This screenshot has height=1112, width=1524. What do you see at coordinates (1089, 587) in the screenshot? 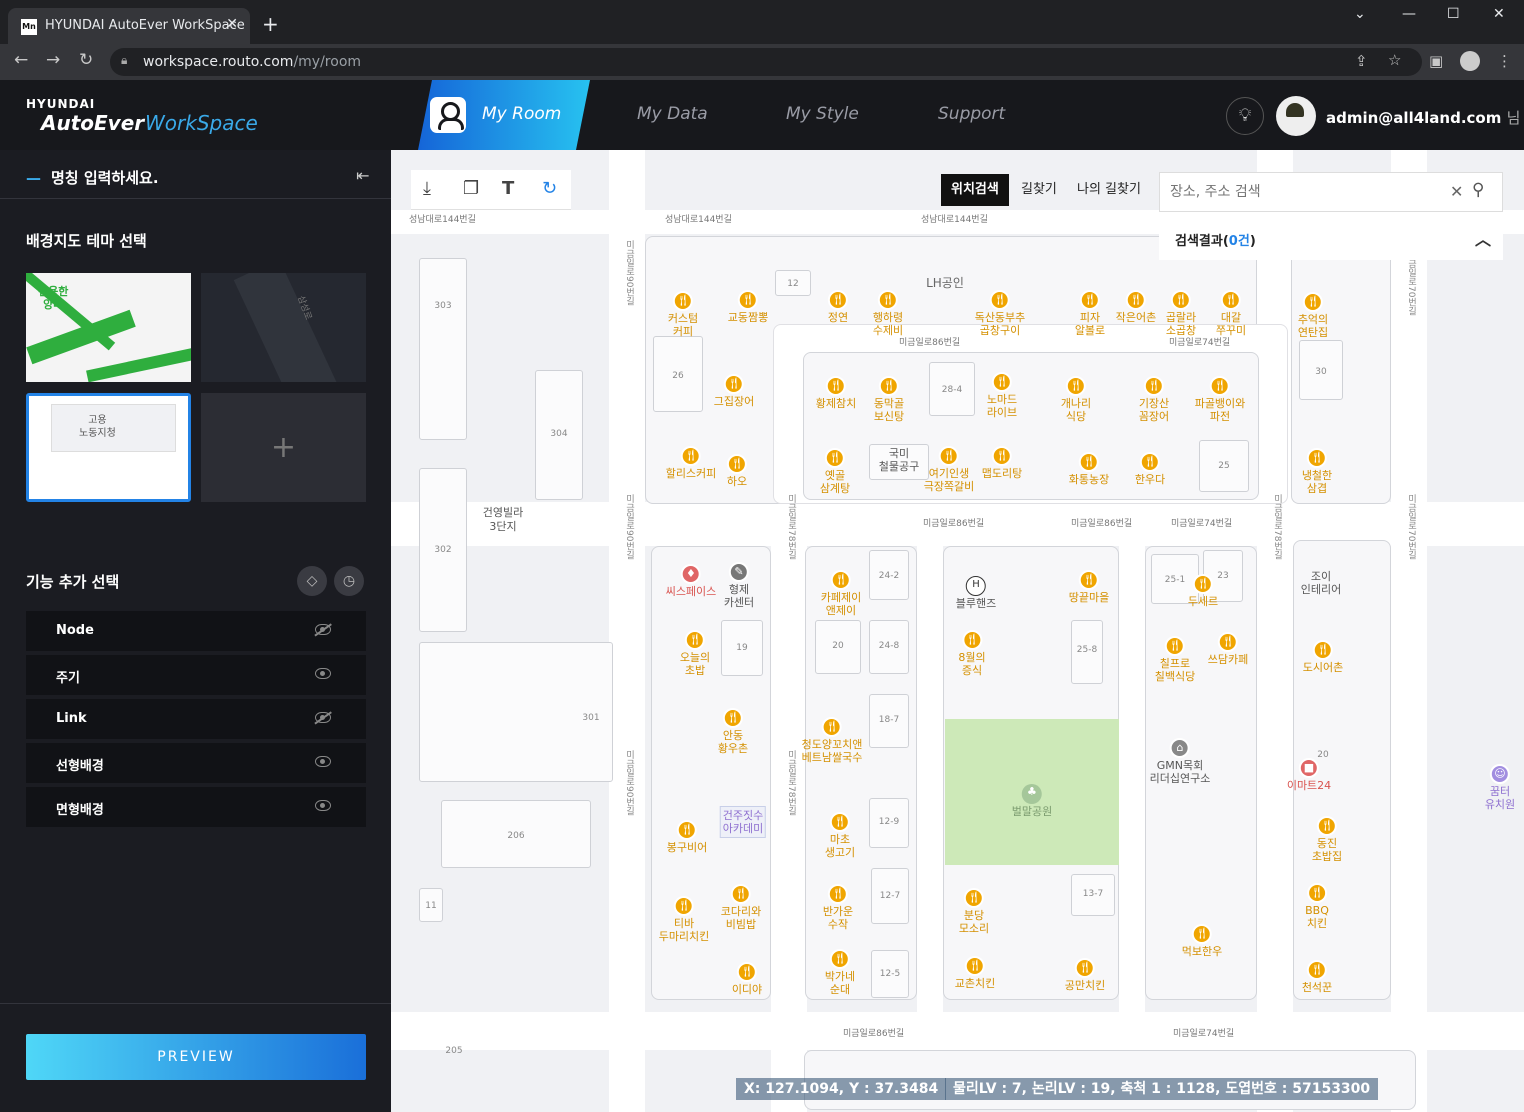
I see `poi-restaurant: 🍴︎ 땅끝마을` at bounding box center [1089, 587].